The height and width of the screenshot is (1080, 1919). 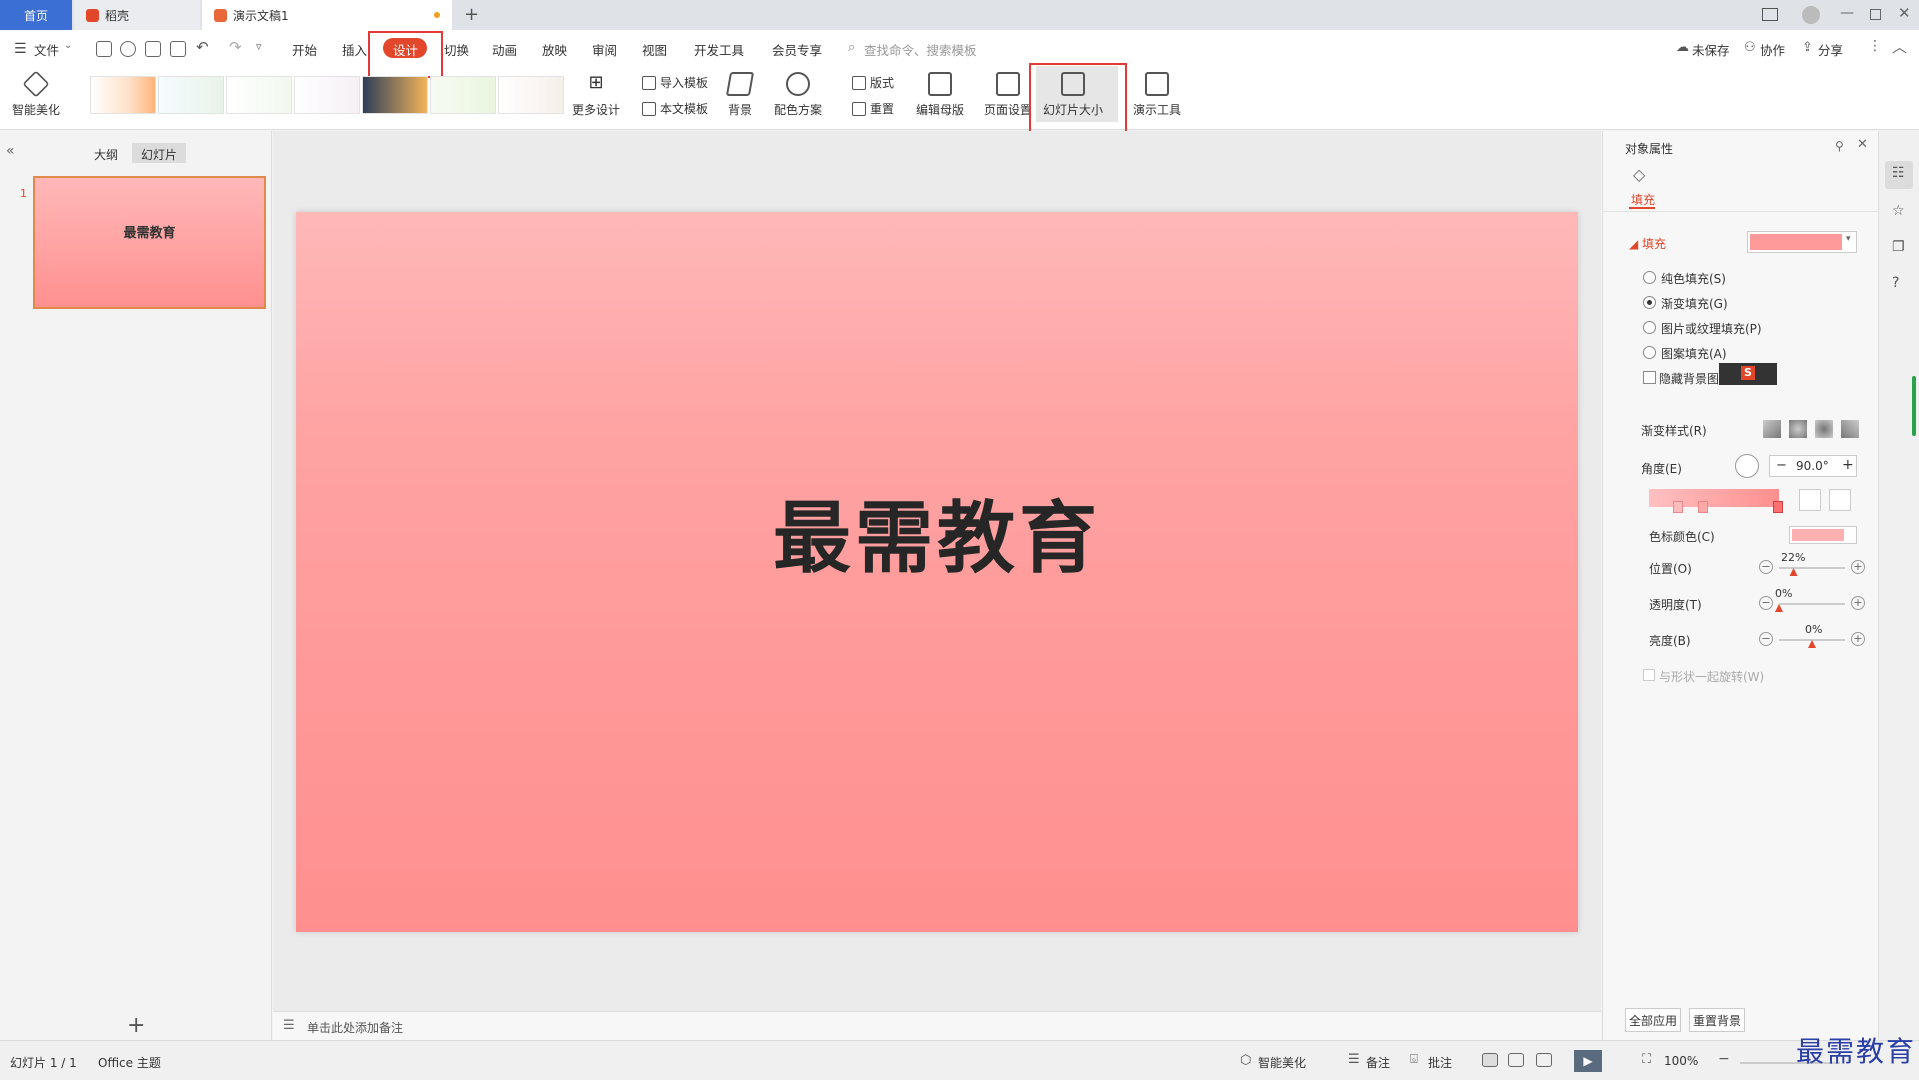 I want to click on this-template-button: 本文模板, so click(x=675, y=108).